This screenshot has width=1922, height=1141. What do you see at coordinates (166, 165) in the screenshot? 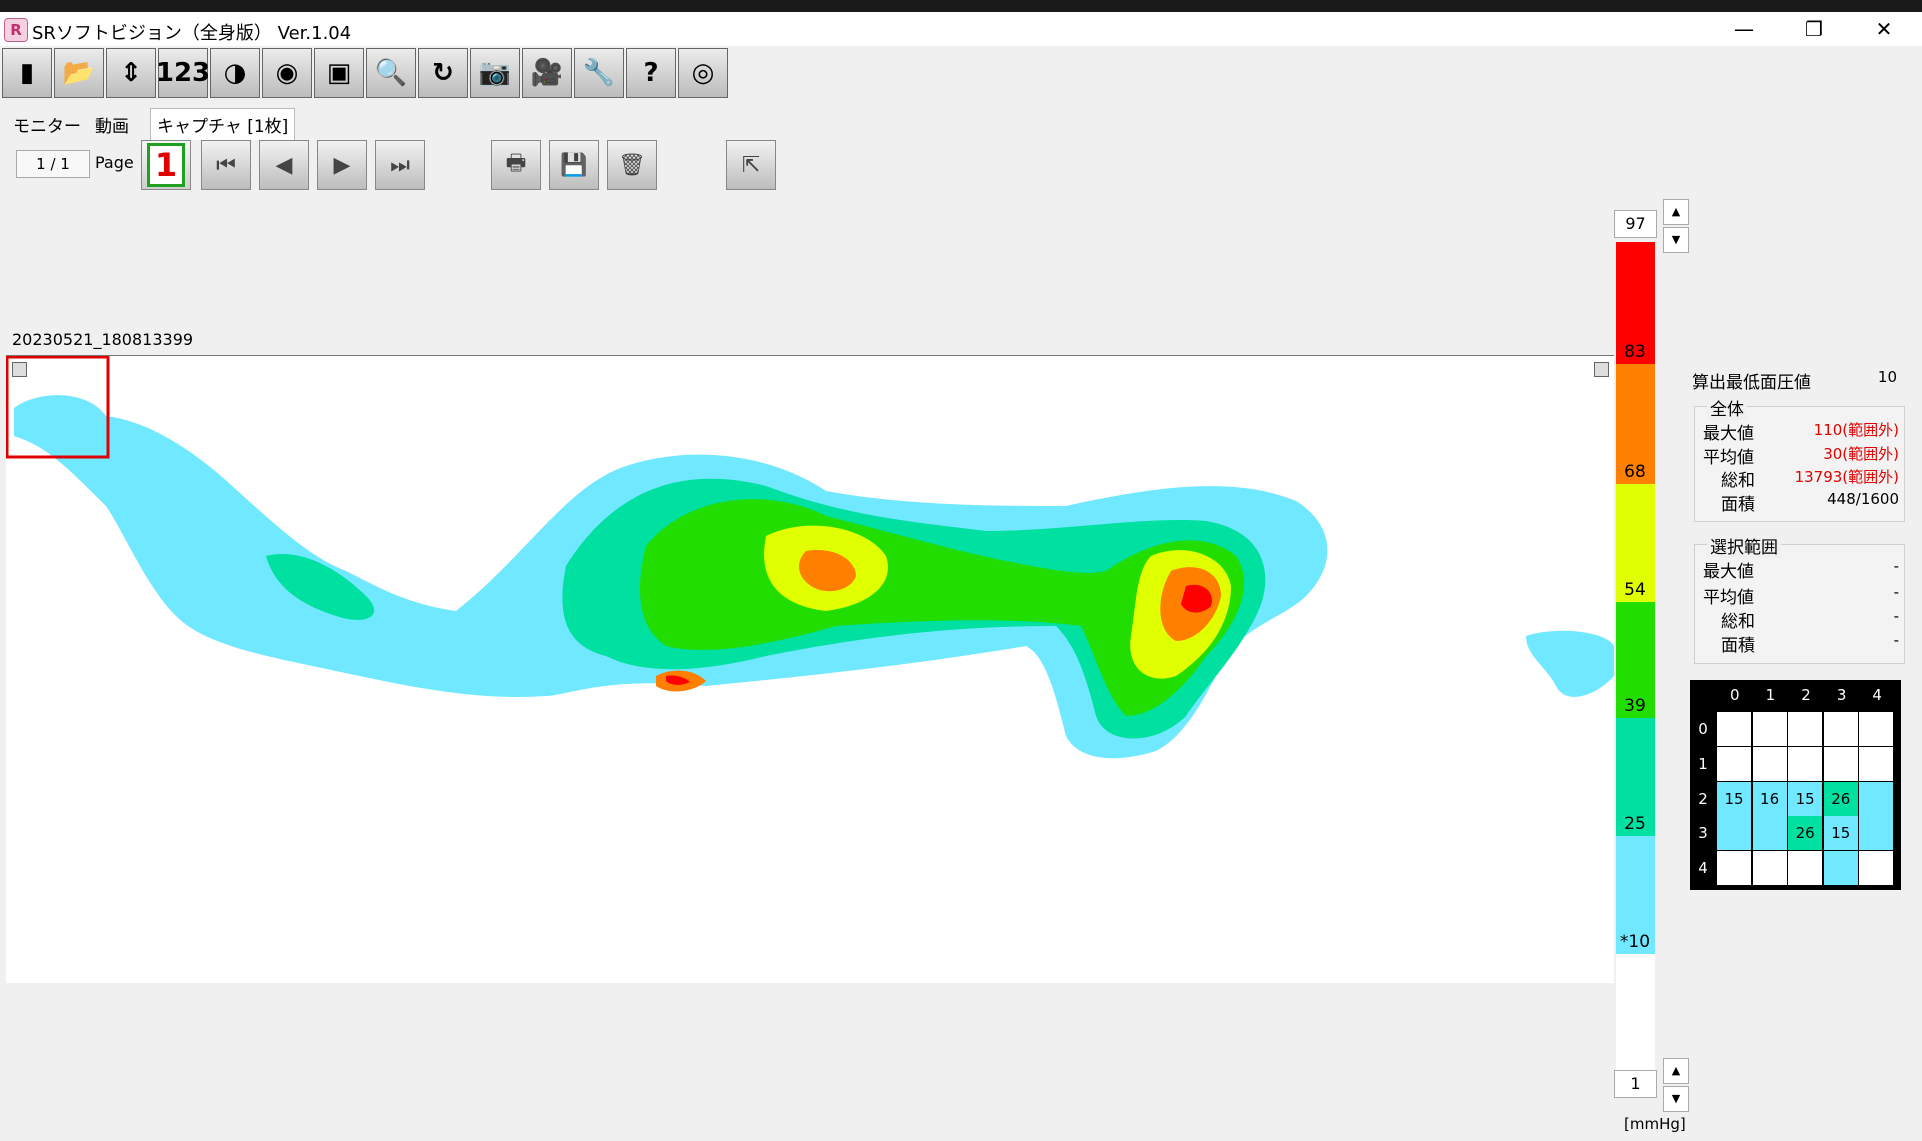
I see `page-one-button: 1` at bounding box center [166, 165].